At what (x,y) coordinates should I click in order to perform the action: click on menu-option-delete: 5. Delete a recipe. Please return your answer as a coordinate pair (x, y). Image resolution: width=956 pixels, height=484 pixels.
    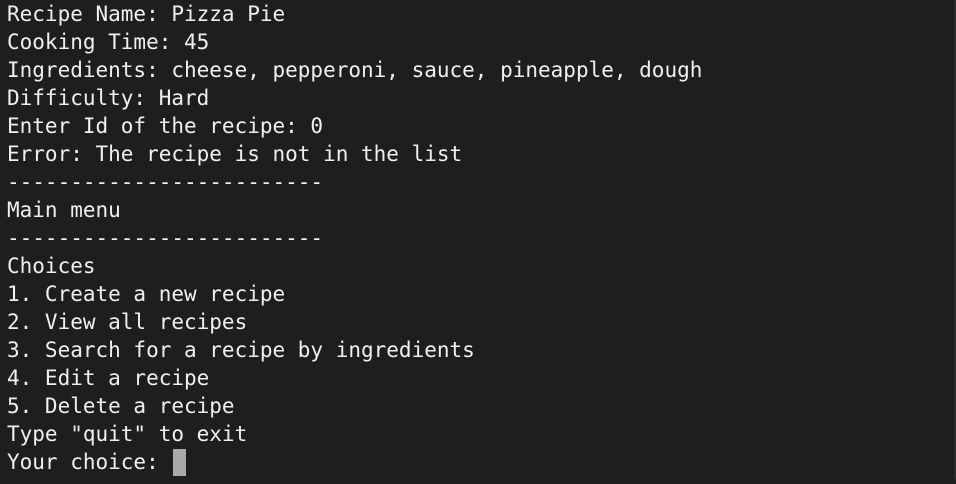
    Looking at the image, I should click on (121, 406).